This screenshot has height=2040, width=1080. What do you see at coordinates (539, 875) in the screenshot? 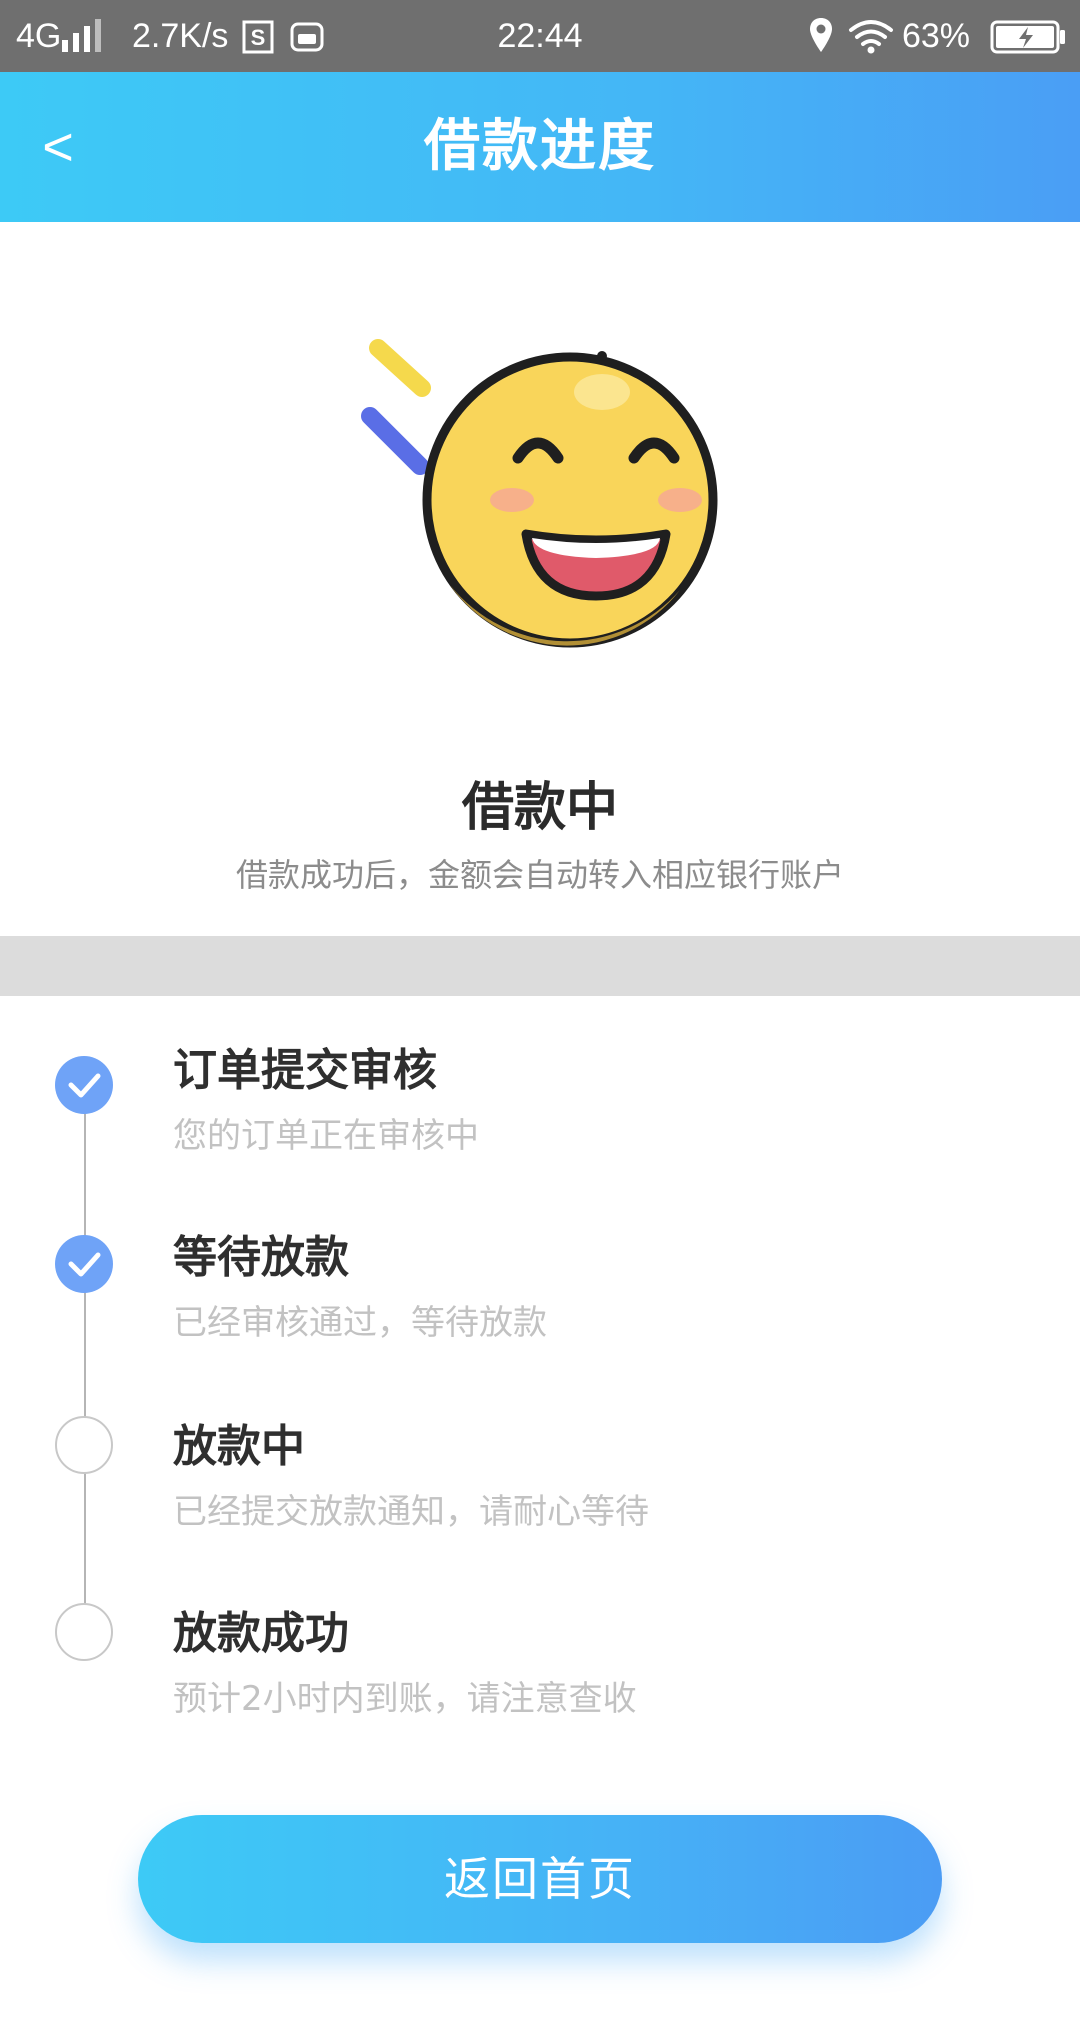
I see `loan-status-description: 借款成功后，金额会自动转入相应银行账户` at bounding box center [539, 875].